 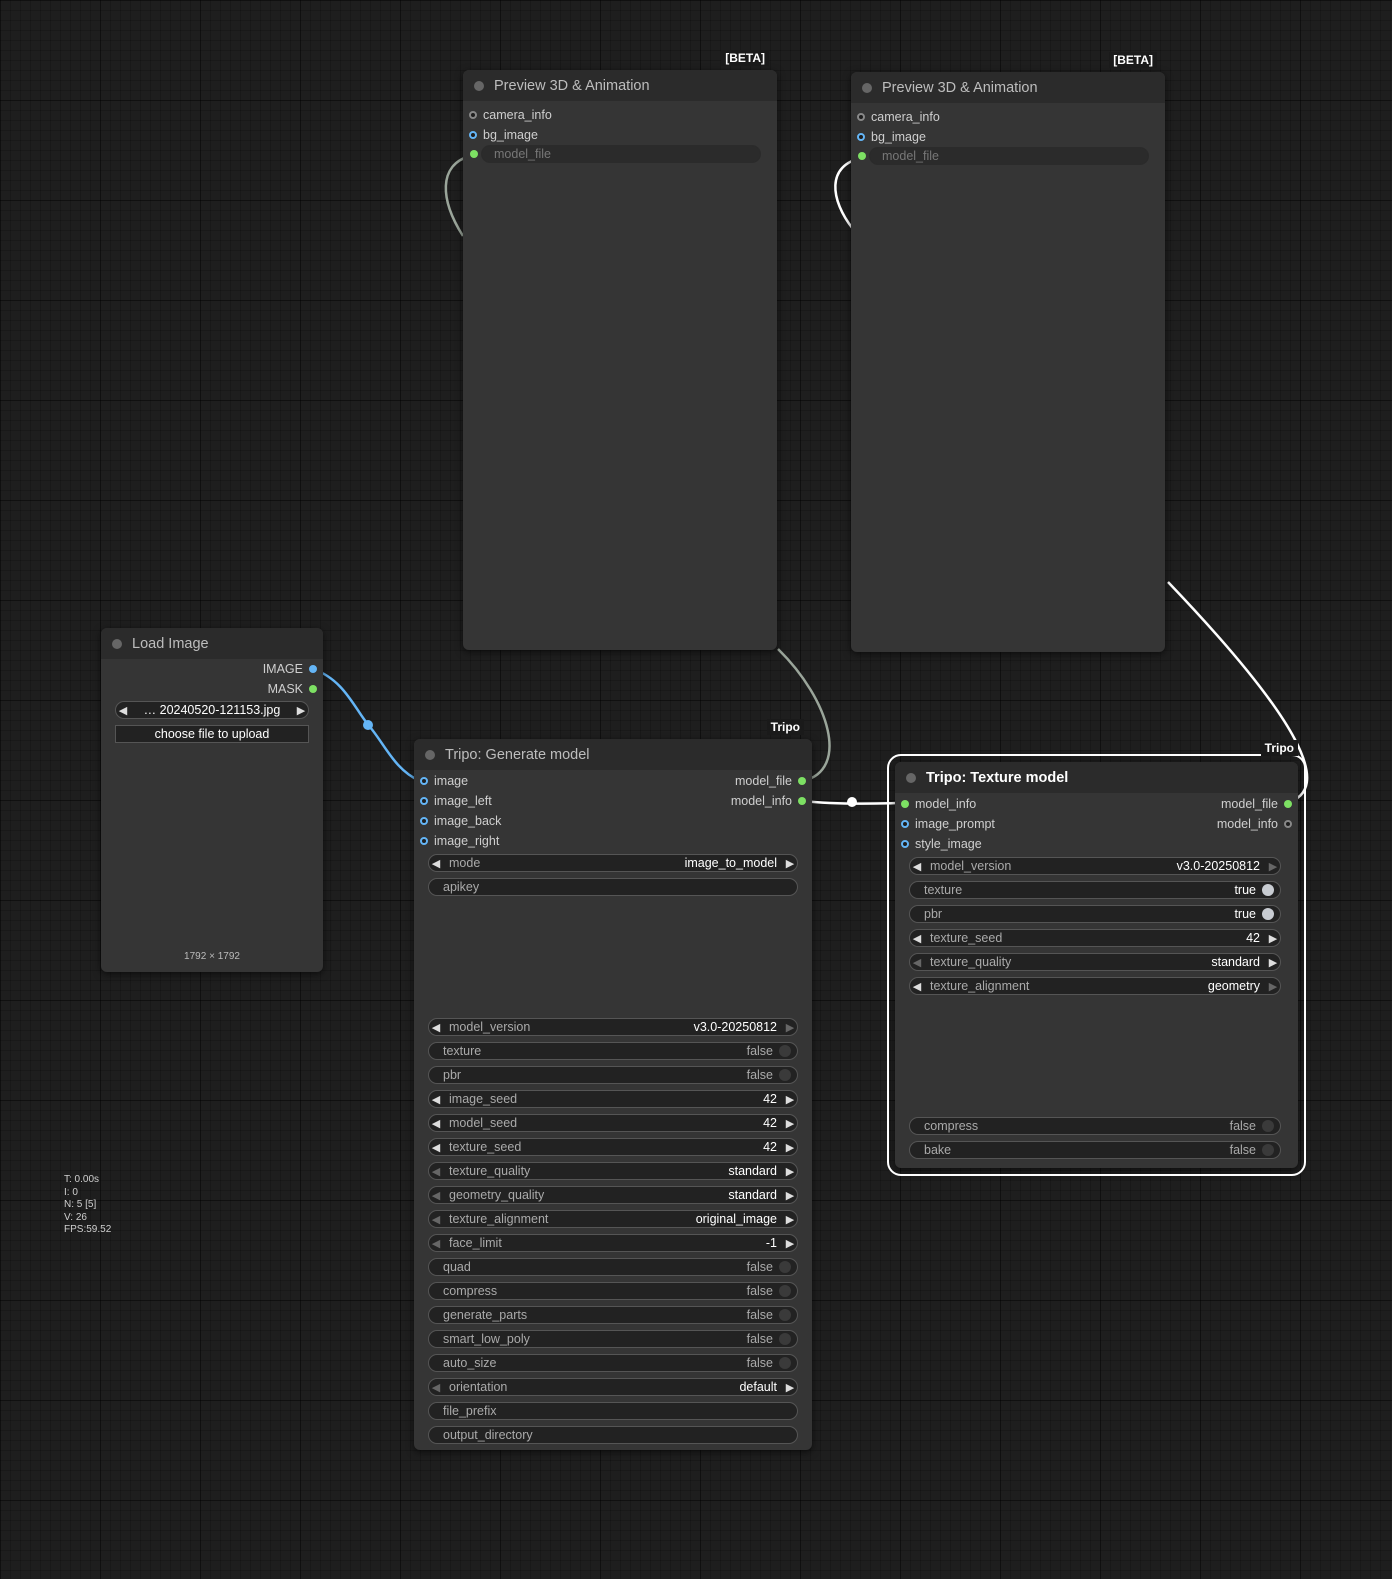 What do you see at coordinates (212, 643) in the screenshot?
I see `node-title: Load Image` at bounding box center [212, 643].